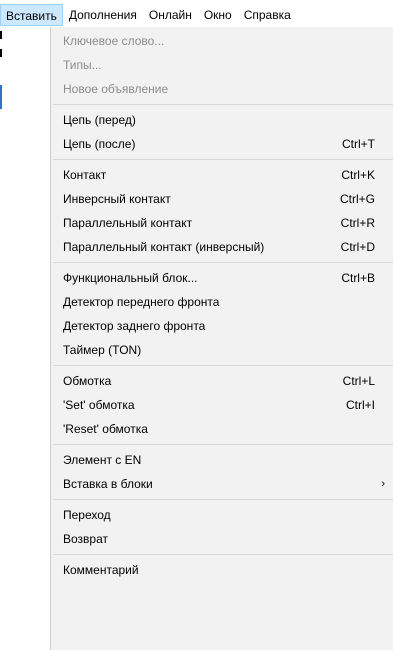 The height and width of the screenshot is (650, 393). What do you see at coordinates (85, 539) in the screenshot?
I see `menu-item-label: Возврат` at bounding box center [85, 539].